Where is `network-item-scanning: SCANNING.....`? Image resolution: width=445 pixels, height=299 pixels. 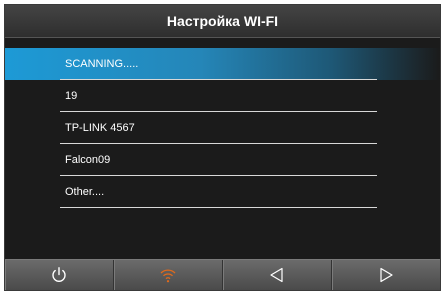 network-item-scanning: SCANNING..... is located at coordinates (222, 64).